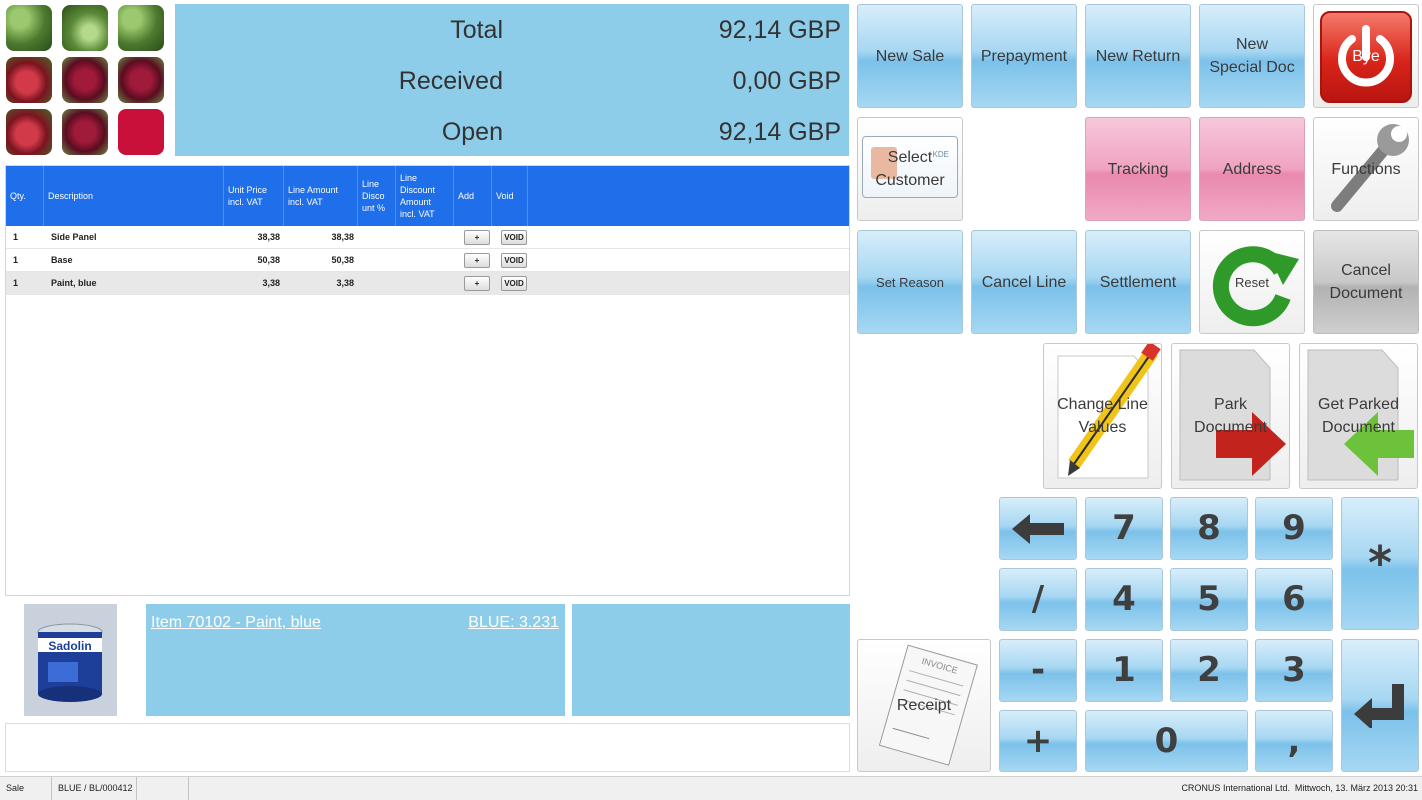 The width and height of the screenshot is (1422, 800). I want to click on table-row: 1 Paint, blue 3,38 3,38 + VOID, so click(427, 283).